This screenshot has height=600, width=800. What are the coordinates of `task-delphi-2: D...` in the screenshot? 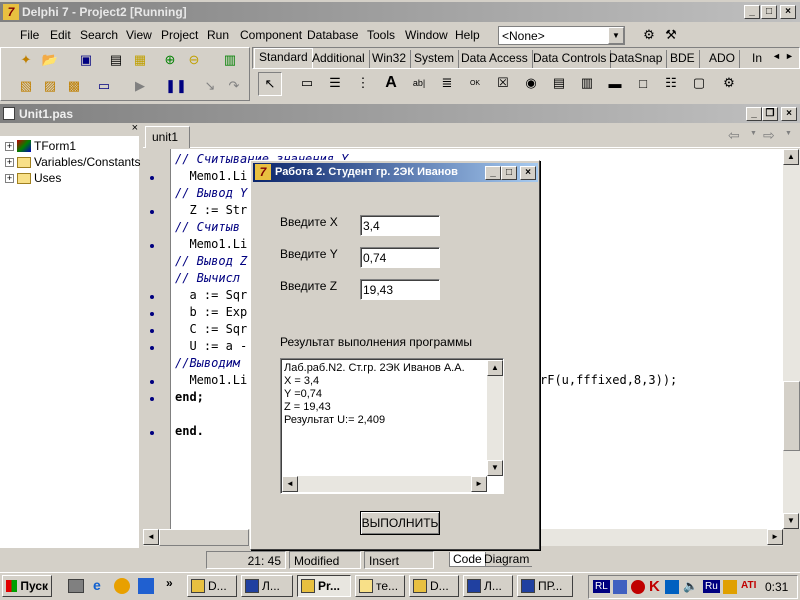 It's located at (434, 586).